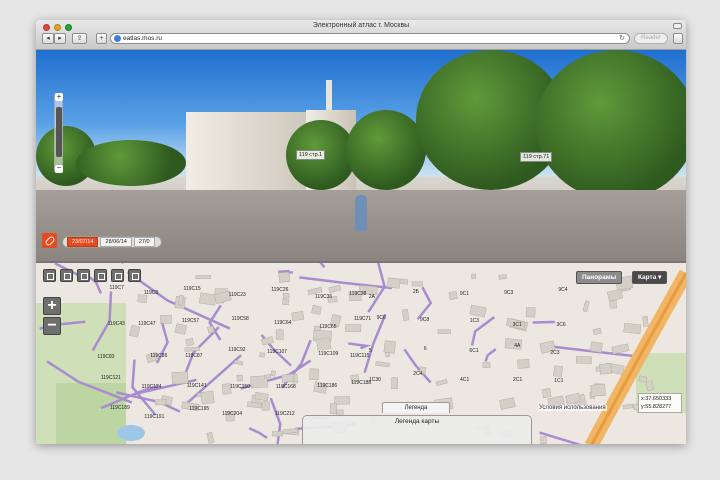  I want to click on legend-title: Легенда карты, so click(417, 421).